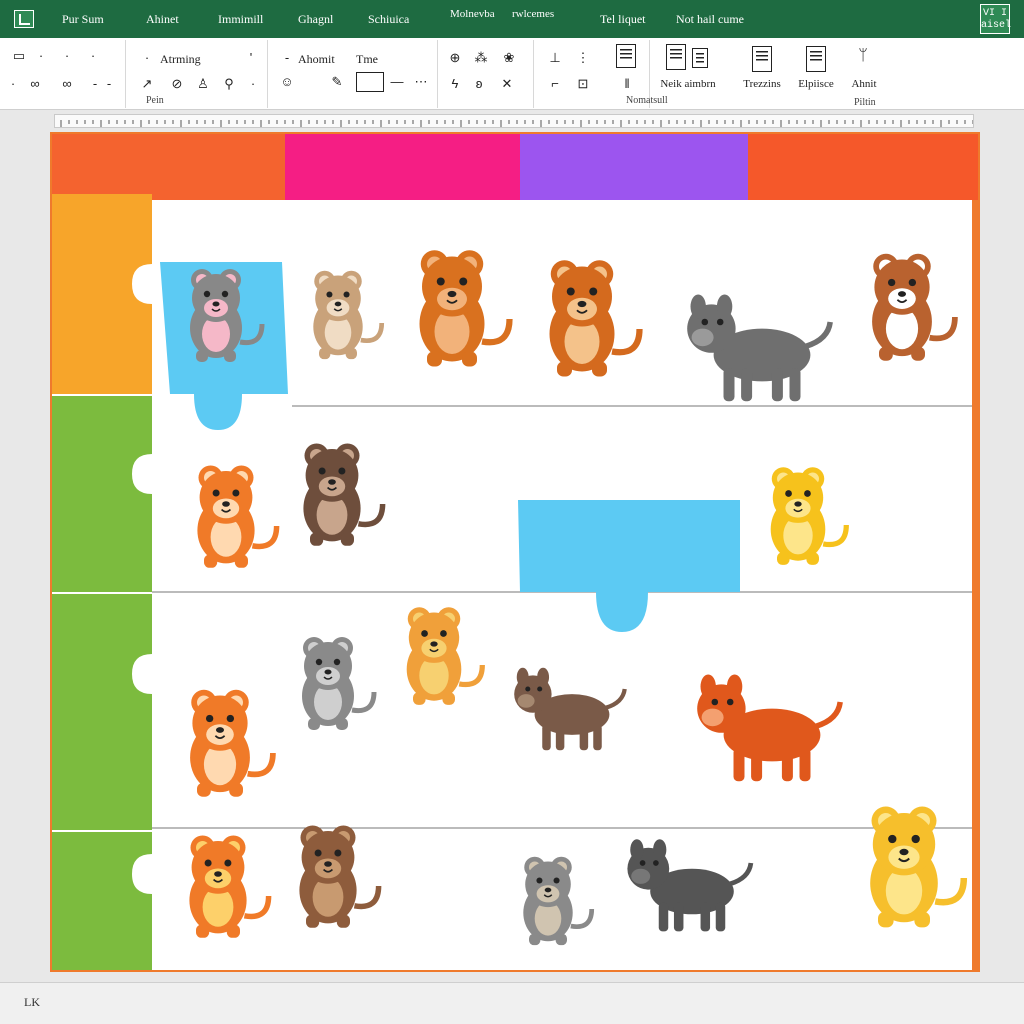 The height and width of the screenshot is (1024, 1024). What do you see at coordinates (337, 81) in the screenshot?
I see `pen-icon: ✎` at bounding box center [337, 81].